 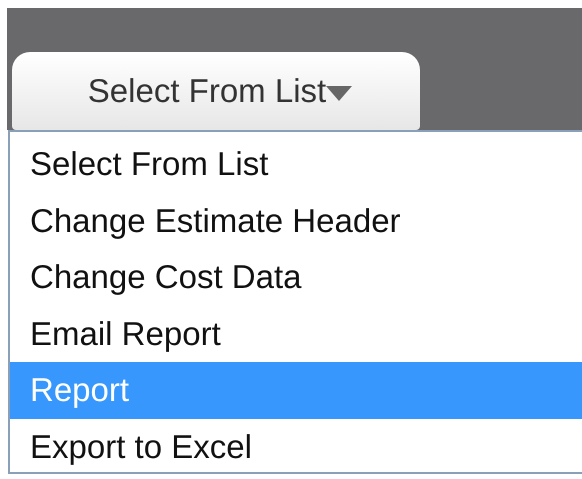 I want to click on dropdown-option: Export to Excel, so click(x=296, y=446).